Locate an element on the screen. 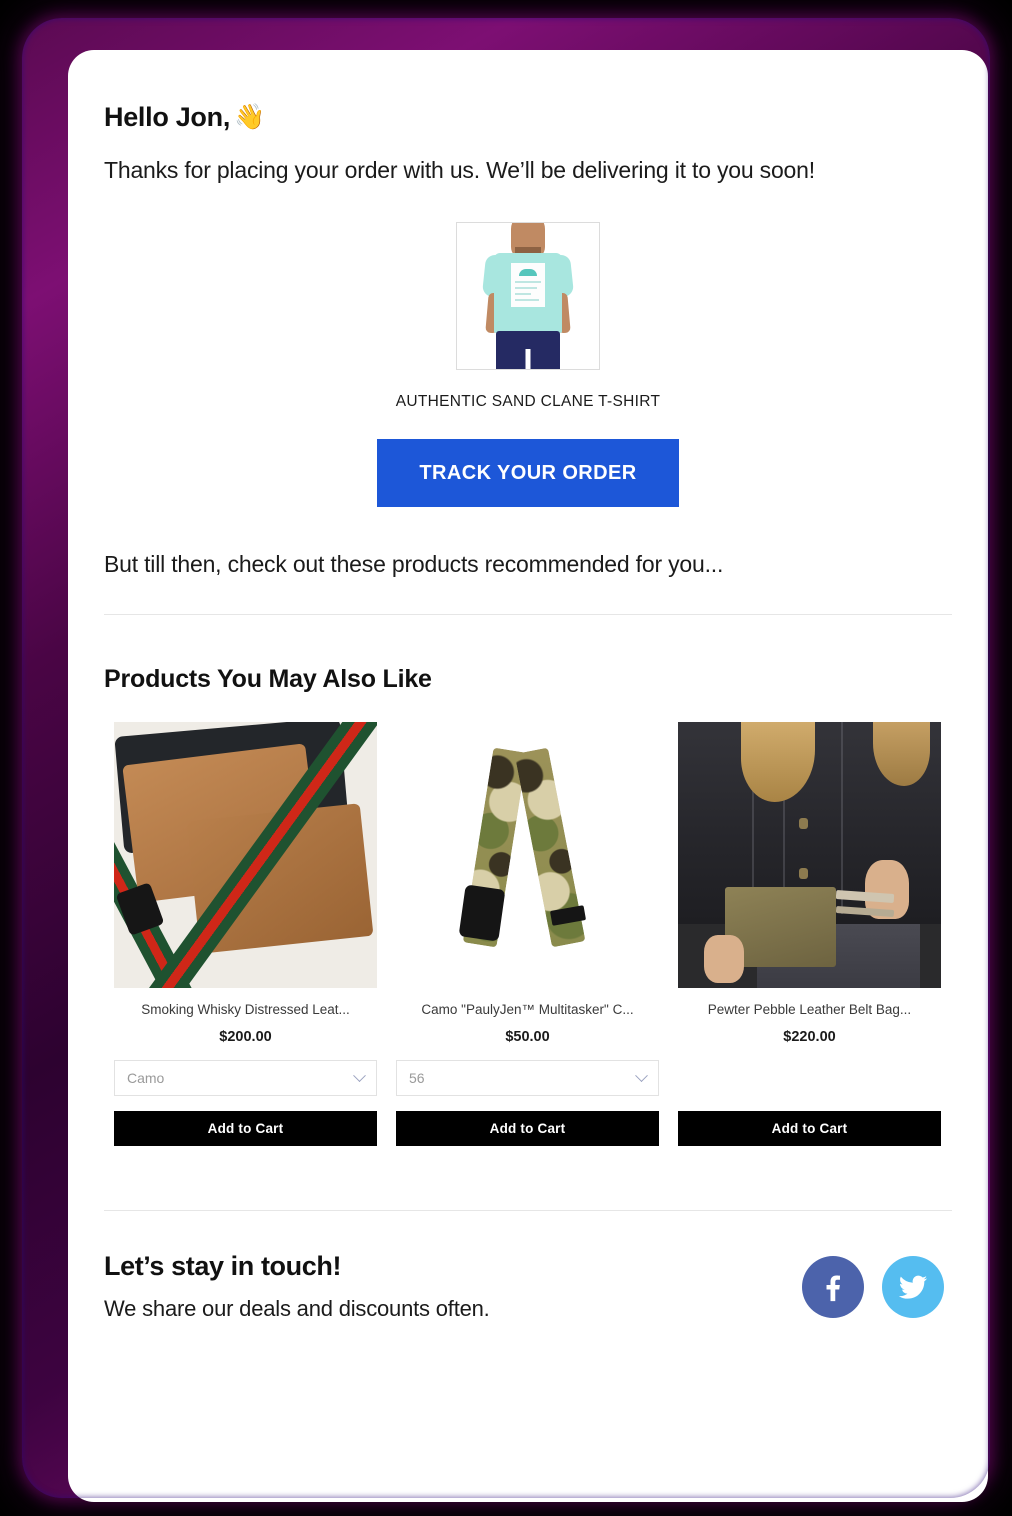 The width and height of the screenshot is (1012, 1516). waving-hand-icon: 👋 is located at coordinates (249, 117).